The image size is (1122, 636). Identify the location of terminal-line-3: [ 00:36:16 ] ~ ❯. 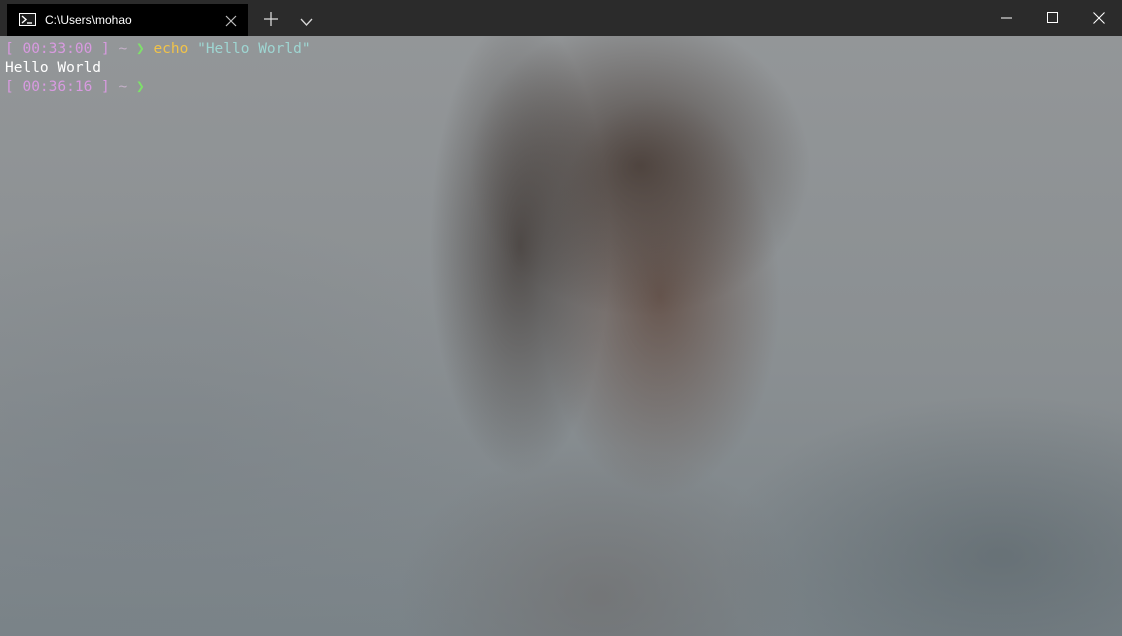
(75, 87).